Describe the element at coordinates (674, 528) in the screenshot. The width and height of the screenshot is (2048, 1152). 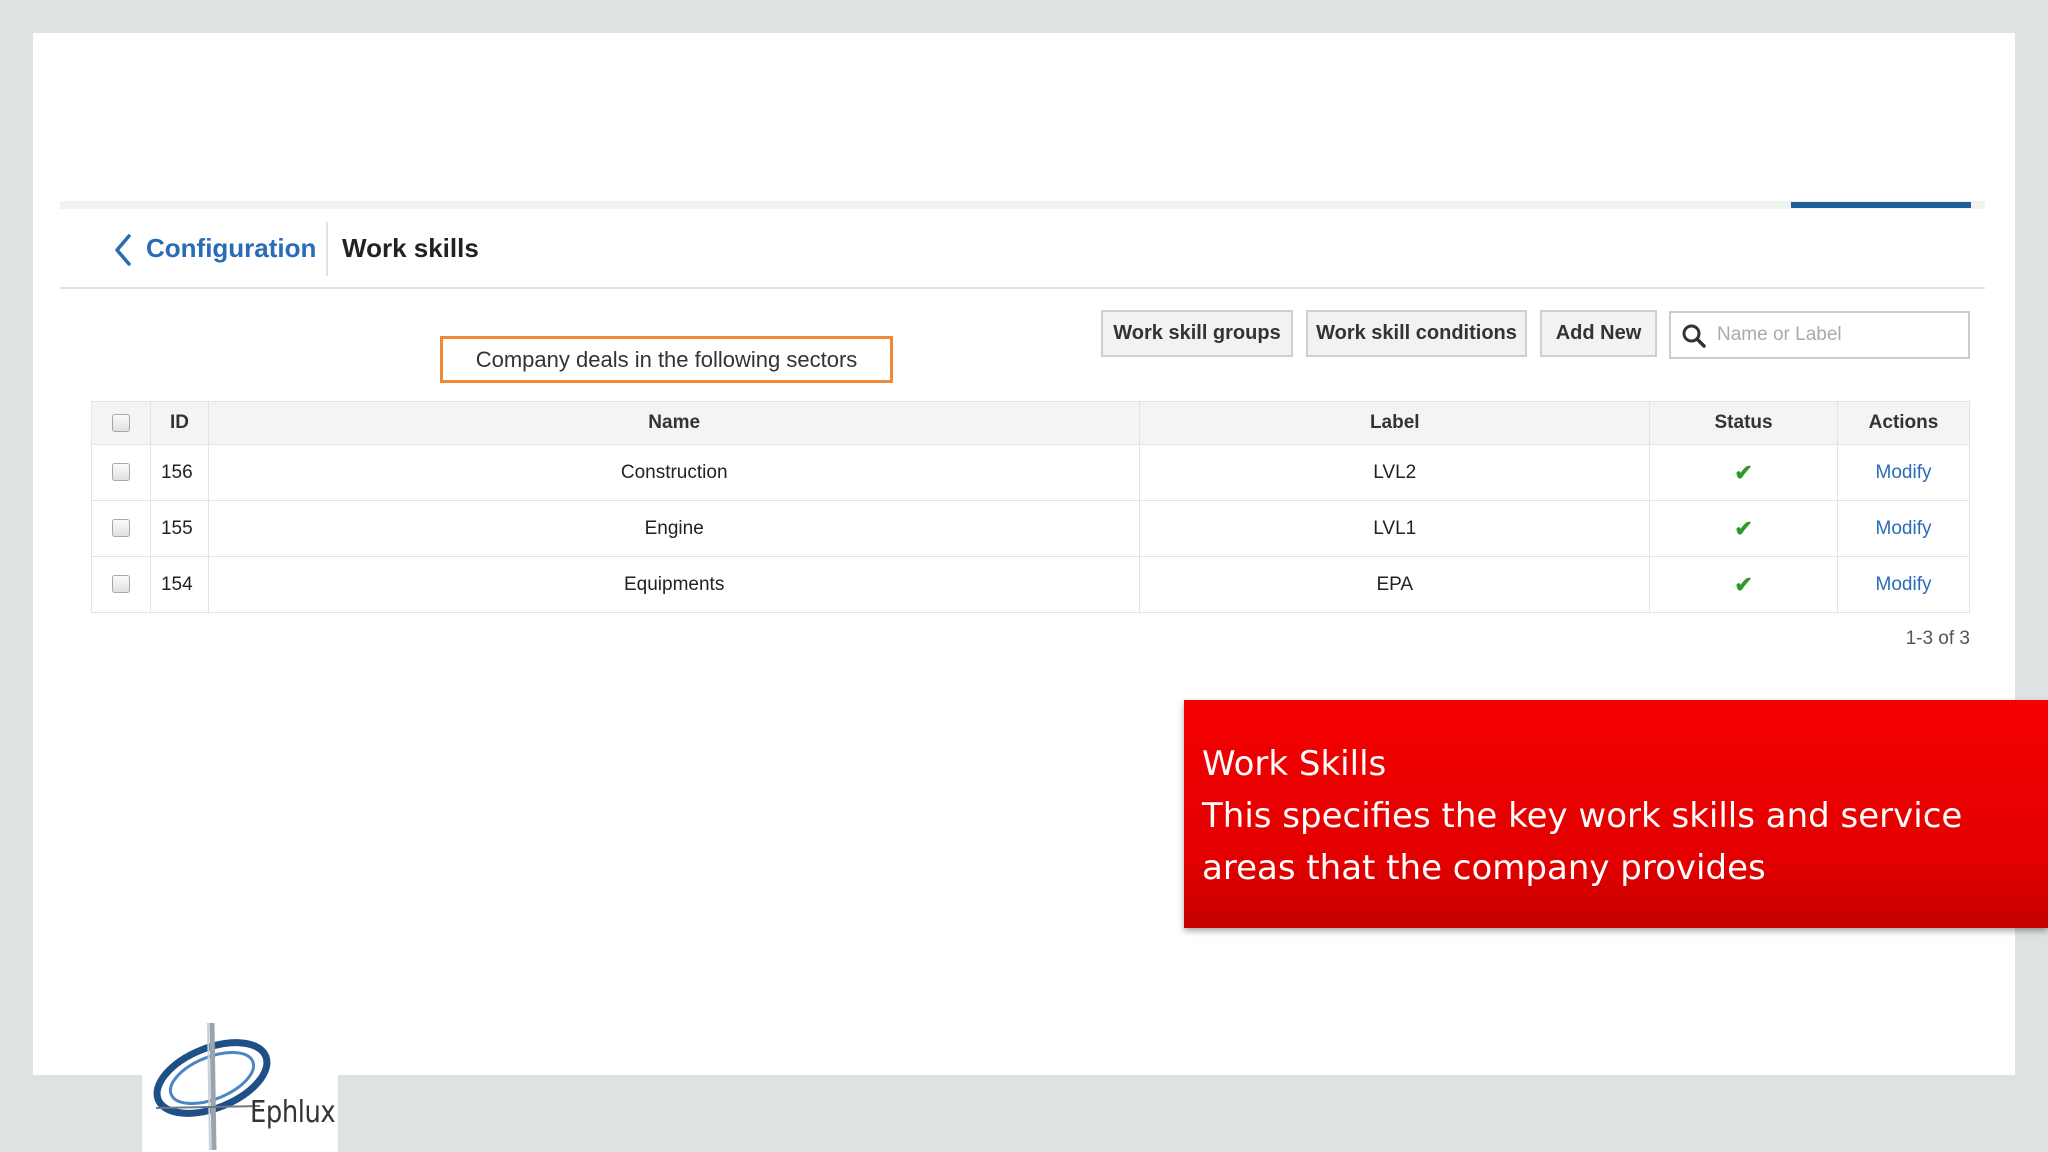
I see `cell-name: Engine` at that location.